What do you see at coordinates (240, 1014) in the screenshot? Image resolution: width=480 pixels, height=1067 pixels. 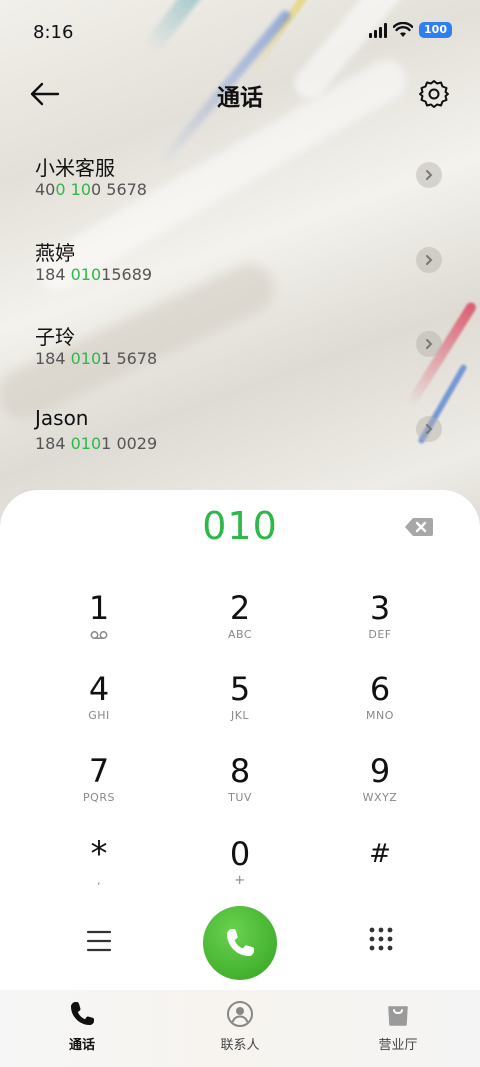 I see `person-icon` at bounding box center [240, 1014].